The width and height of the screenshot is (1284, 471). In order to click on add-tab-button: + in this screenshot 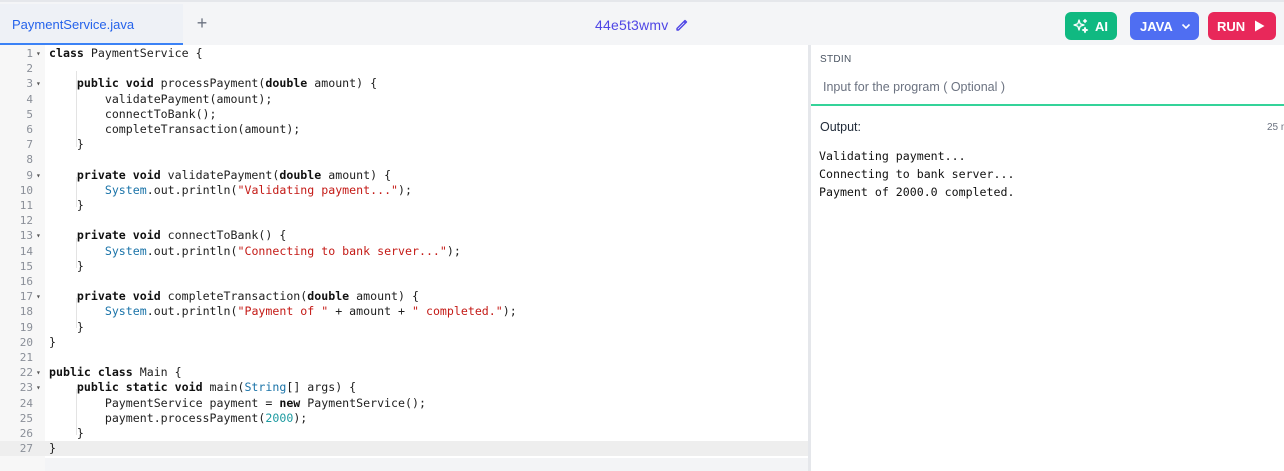, I will do `click(202, 23)`.